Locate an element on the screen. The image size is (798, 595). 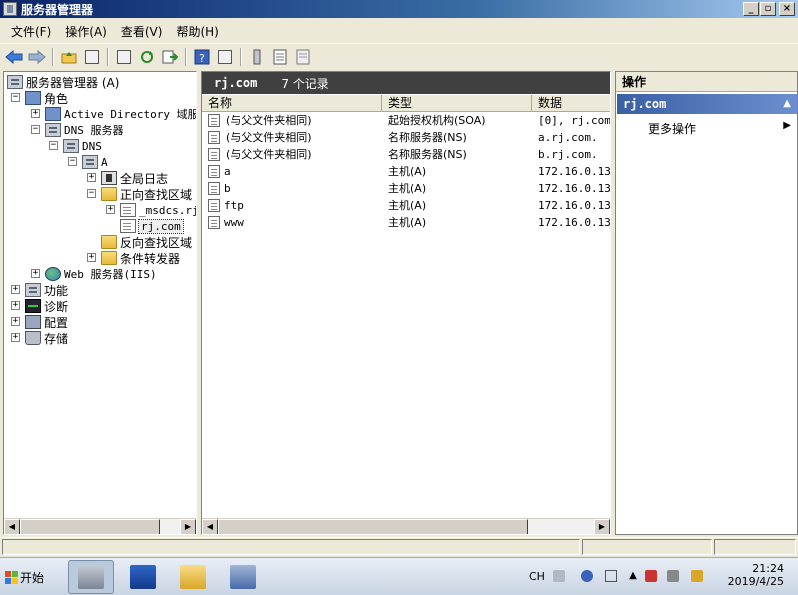
toolbar-separator is located at coordinates (241, 56).